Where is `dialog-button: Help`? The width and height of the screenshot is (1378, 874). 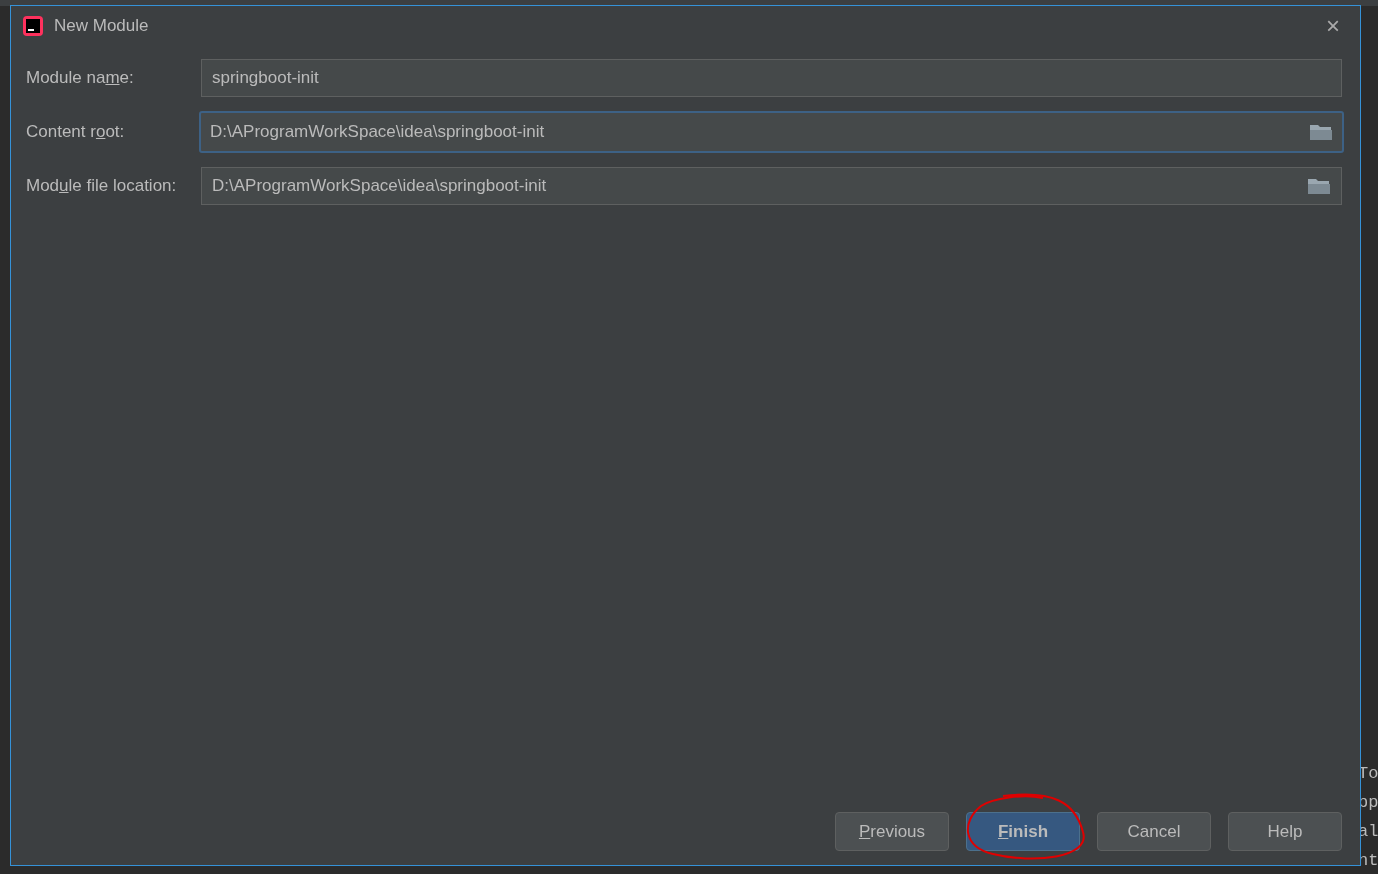
dialog-button: Help is located at coordinates (1285, 831).